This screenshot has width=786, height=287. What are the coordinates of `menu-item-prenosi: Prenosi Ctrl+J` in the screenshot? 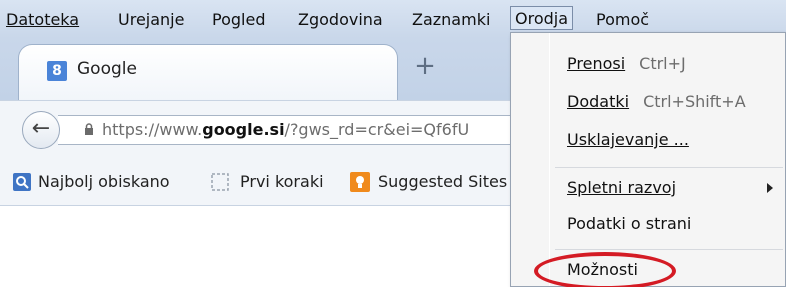 It's located at (626, 64).